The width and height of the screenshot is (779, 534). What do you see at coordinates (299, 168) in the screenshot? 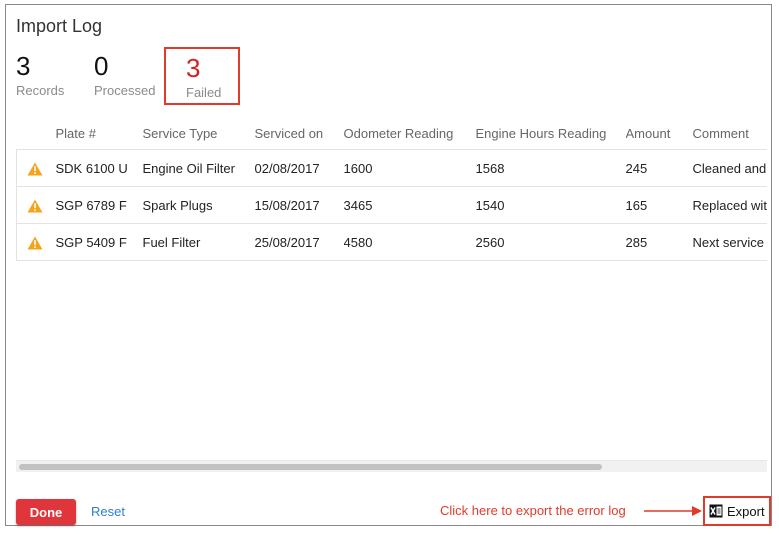
I see `cell-serviced-on: 02/08/2017` at bounding box center [299, 168].